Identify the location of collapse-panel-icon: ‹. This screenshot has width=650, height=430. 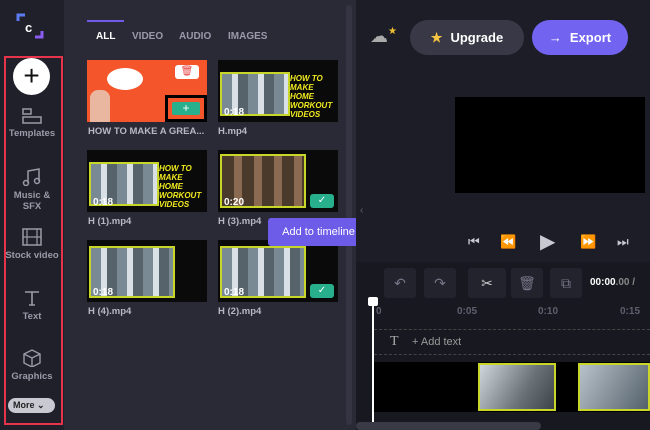
(361, 210).